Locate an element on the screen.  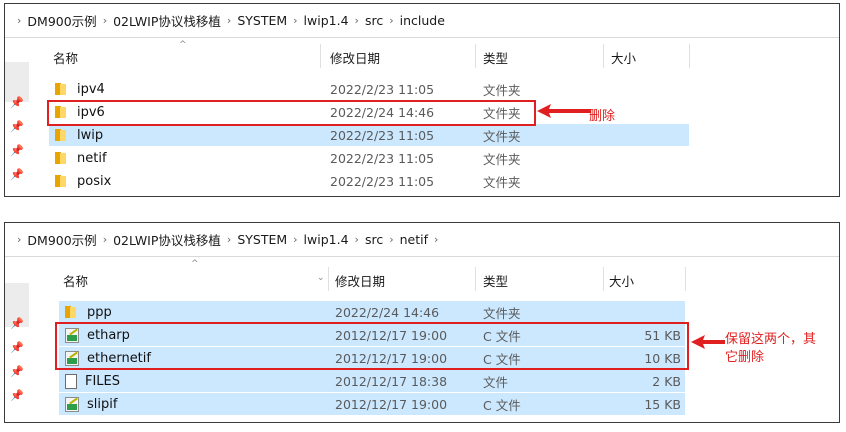
modified-date: 2022/2/24 14:46 is located at coordinates (387, 312).